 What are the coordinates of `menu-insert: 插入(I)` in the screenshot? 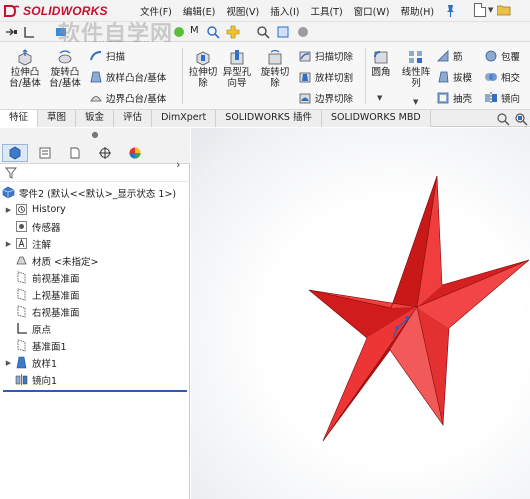 It's located at (284, 11).